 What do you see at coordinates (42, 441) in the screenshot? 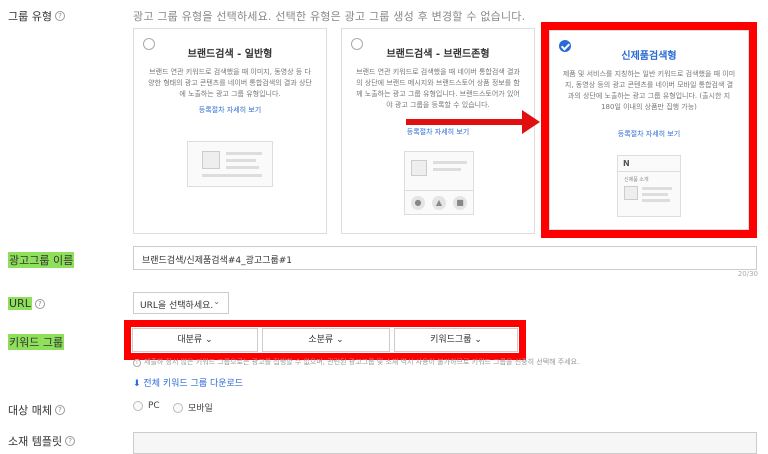
I see `template-label: 소재 템플릿?` at bounding box center [42, 441].